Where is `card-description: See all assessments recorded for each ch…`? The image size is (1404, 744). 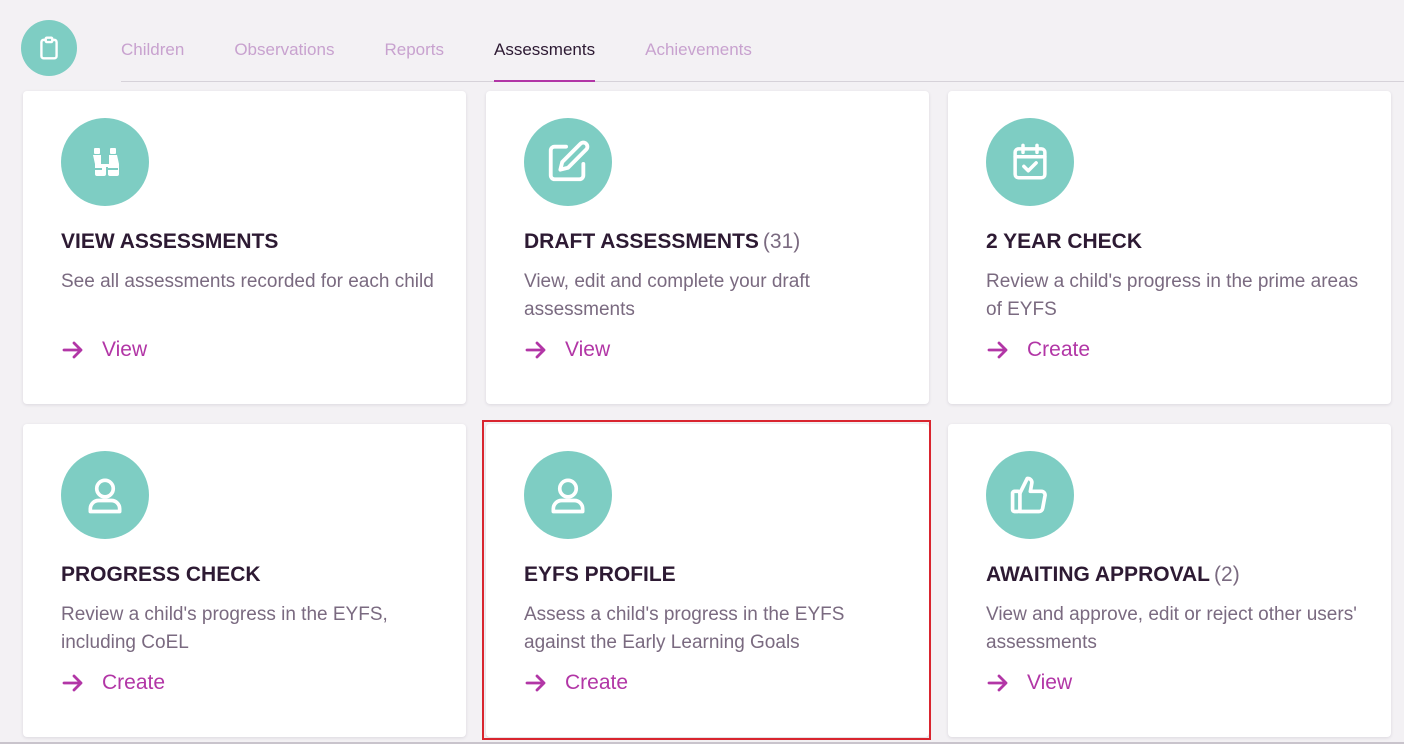
card-description: See all assessments recorded for each ch… is located at coordinates (247, 281).